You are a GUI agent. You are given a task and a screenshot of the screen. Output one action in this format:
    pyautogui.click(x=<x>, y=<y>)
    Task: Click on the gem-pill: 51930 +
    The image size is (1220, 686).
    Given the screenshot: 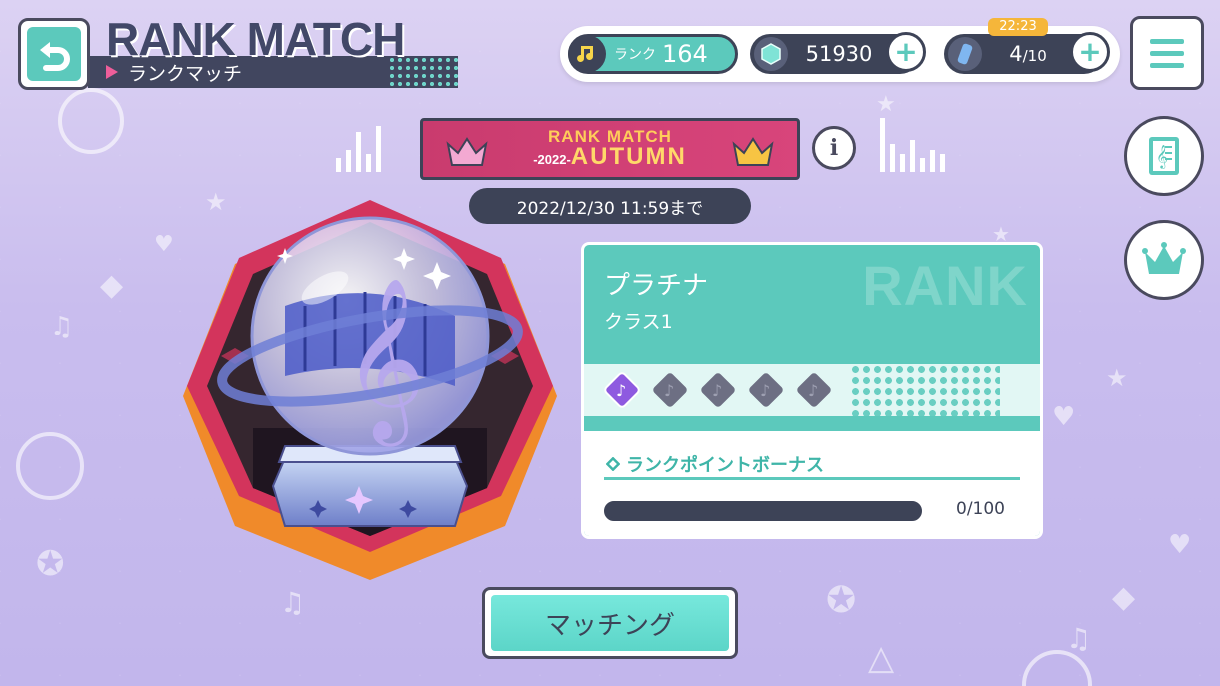 What is the action you would take?
    pyautogui.click(x=838, y=53)
    